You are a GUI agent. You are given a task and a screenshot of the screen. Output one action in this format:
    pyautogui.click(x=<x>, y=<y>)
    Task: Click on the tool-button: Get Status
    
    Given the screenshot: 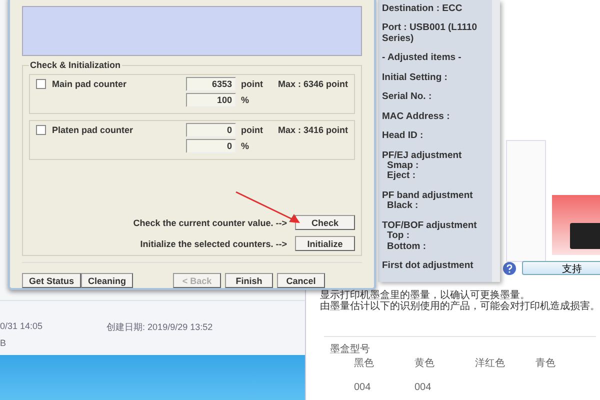 What is the action you would take?
    pyautogui.click(x=52, y=280)
    